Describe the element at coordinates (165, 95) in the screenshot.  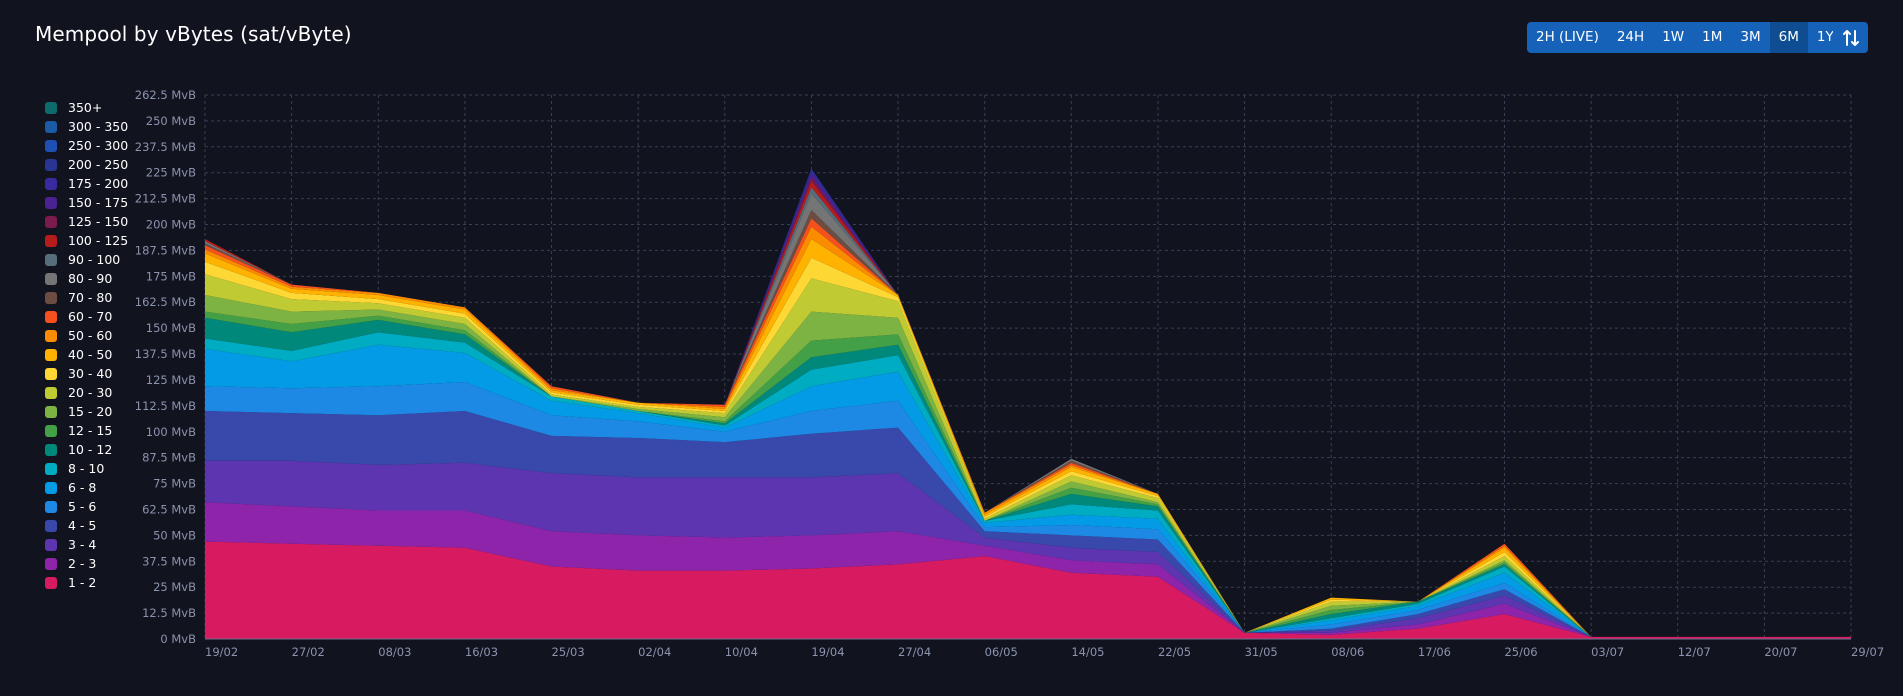
I see `y-tick-label: 262.5 MvB` at that location.